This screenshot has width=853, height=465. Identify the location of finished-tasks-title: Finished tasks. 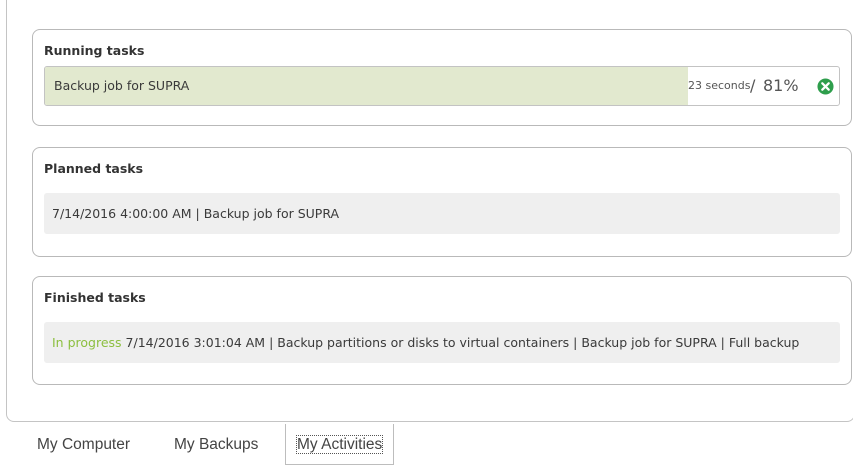
(95, 297).